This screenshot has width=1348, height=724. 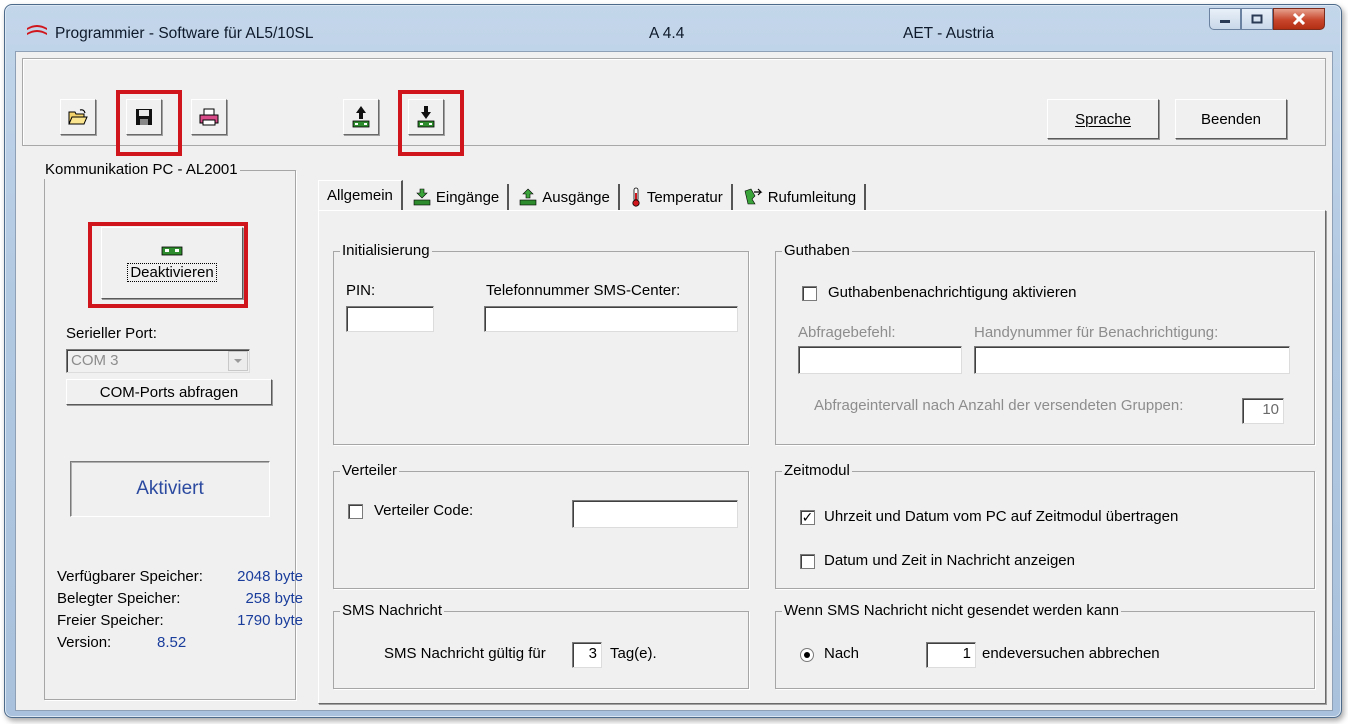 What do you see at coordinates (1096, 332) in the screenshot?
I see `notify-phone-label: Handynummer für Benachrichtigung:` at bounding box center [1096, 332].